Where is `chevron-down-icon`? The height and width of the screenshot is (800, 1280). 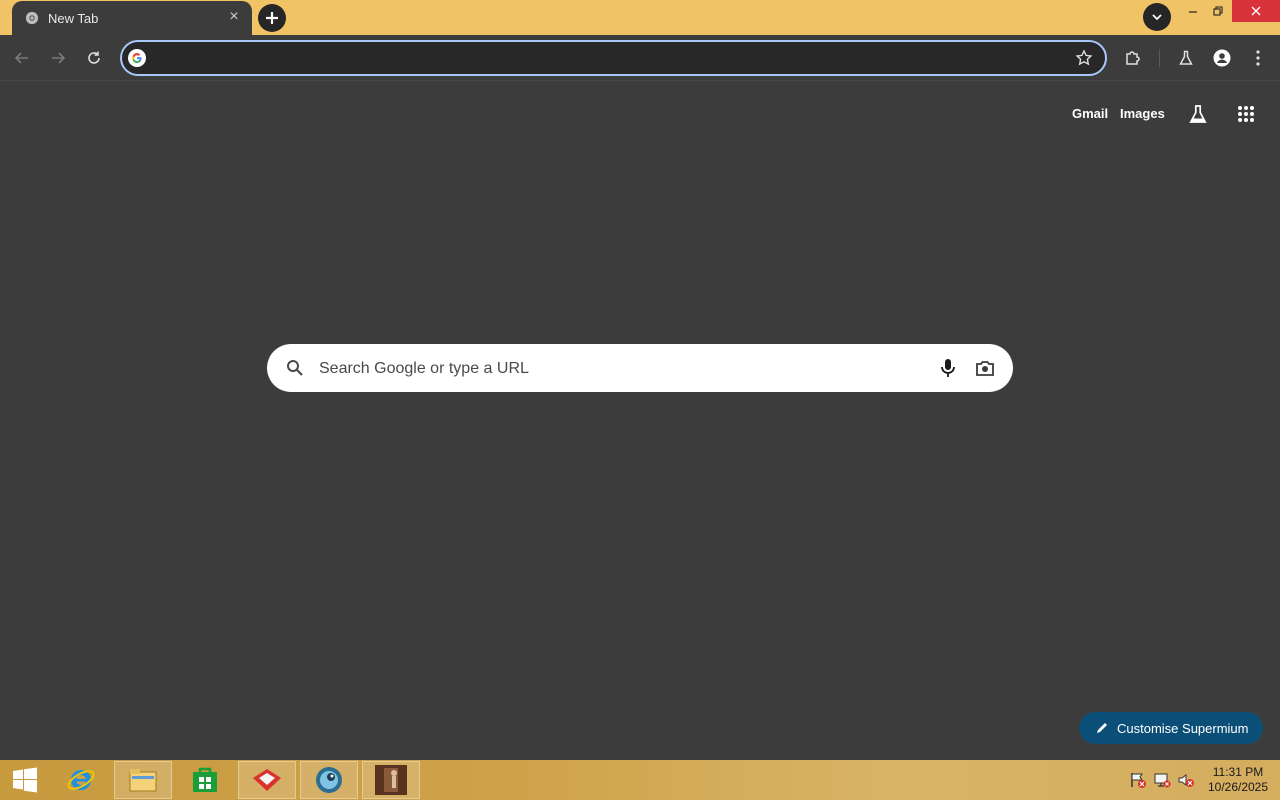
chevron-down-icon is located at coordinates (1157, 17).